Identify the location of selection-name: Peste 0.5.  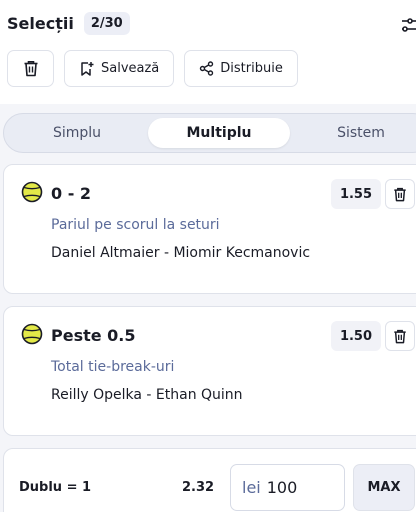
(93, 335).